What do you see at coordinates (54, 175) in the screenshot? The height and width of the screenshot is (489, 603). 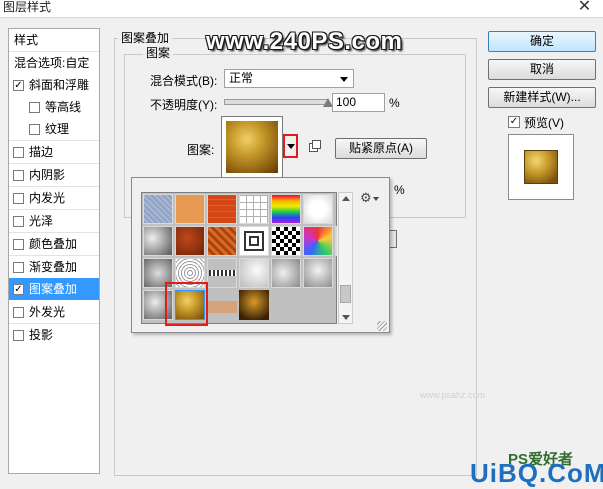 I see `sidebar-item-inner-shadow: 内阴影` at bounding box center [54, 175].